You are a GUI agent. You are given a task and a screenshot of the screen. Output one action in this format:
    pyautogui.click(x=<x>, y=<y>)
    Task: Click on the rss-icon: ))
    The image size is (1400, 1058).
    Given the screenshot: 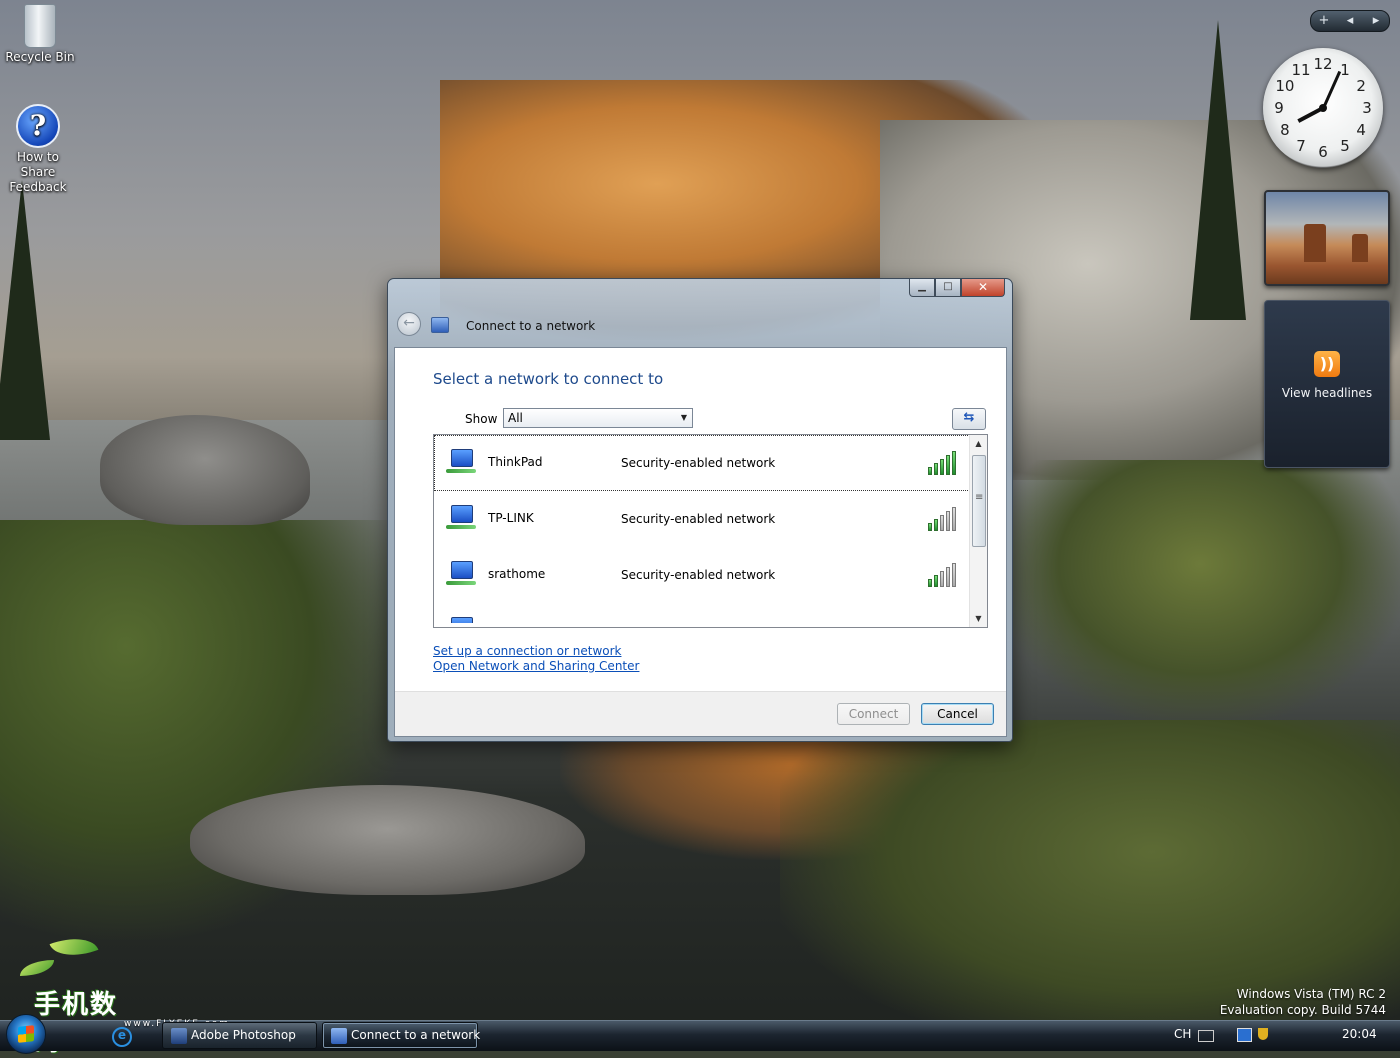 What is the action you would take?
    pyautogui.click(x=1327, y=364)
    